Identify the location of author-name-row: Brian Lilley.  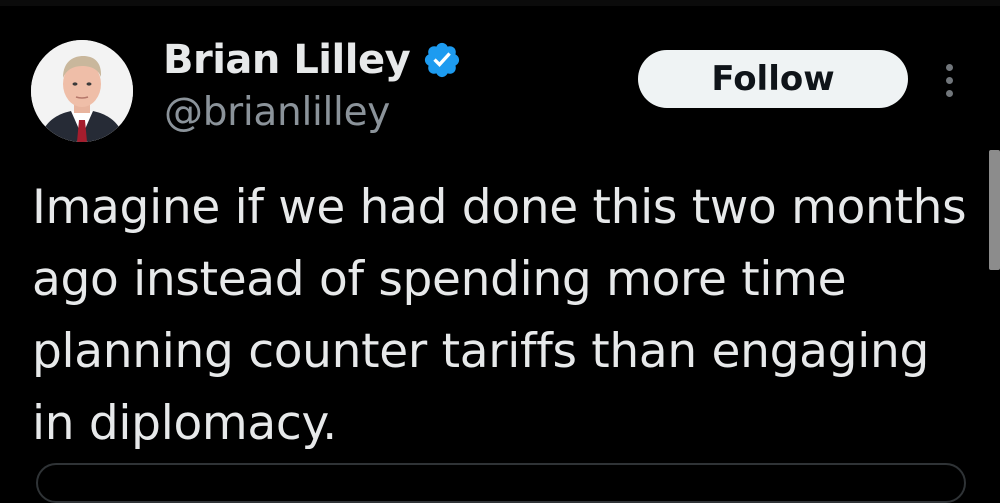
(312, 60).